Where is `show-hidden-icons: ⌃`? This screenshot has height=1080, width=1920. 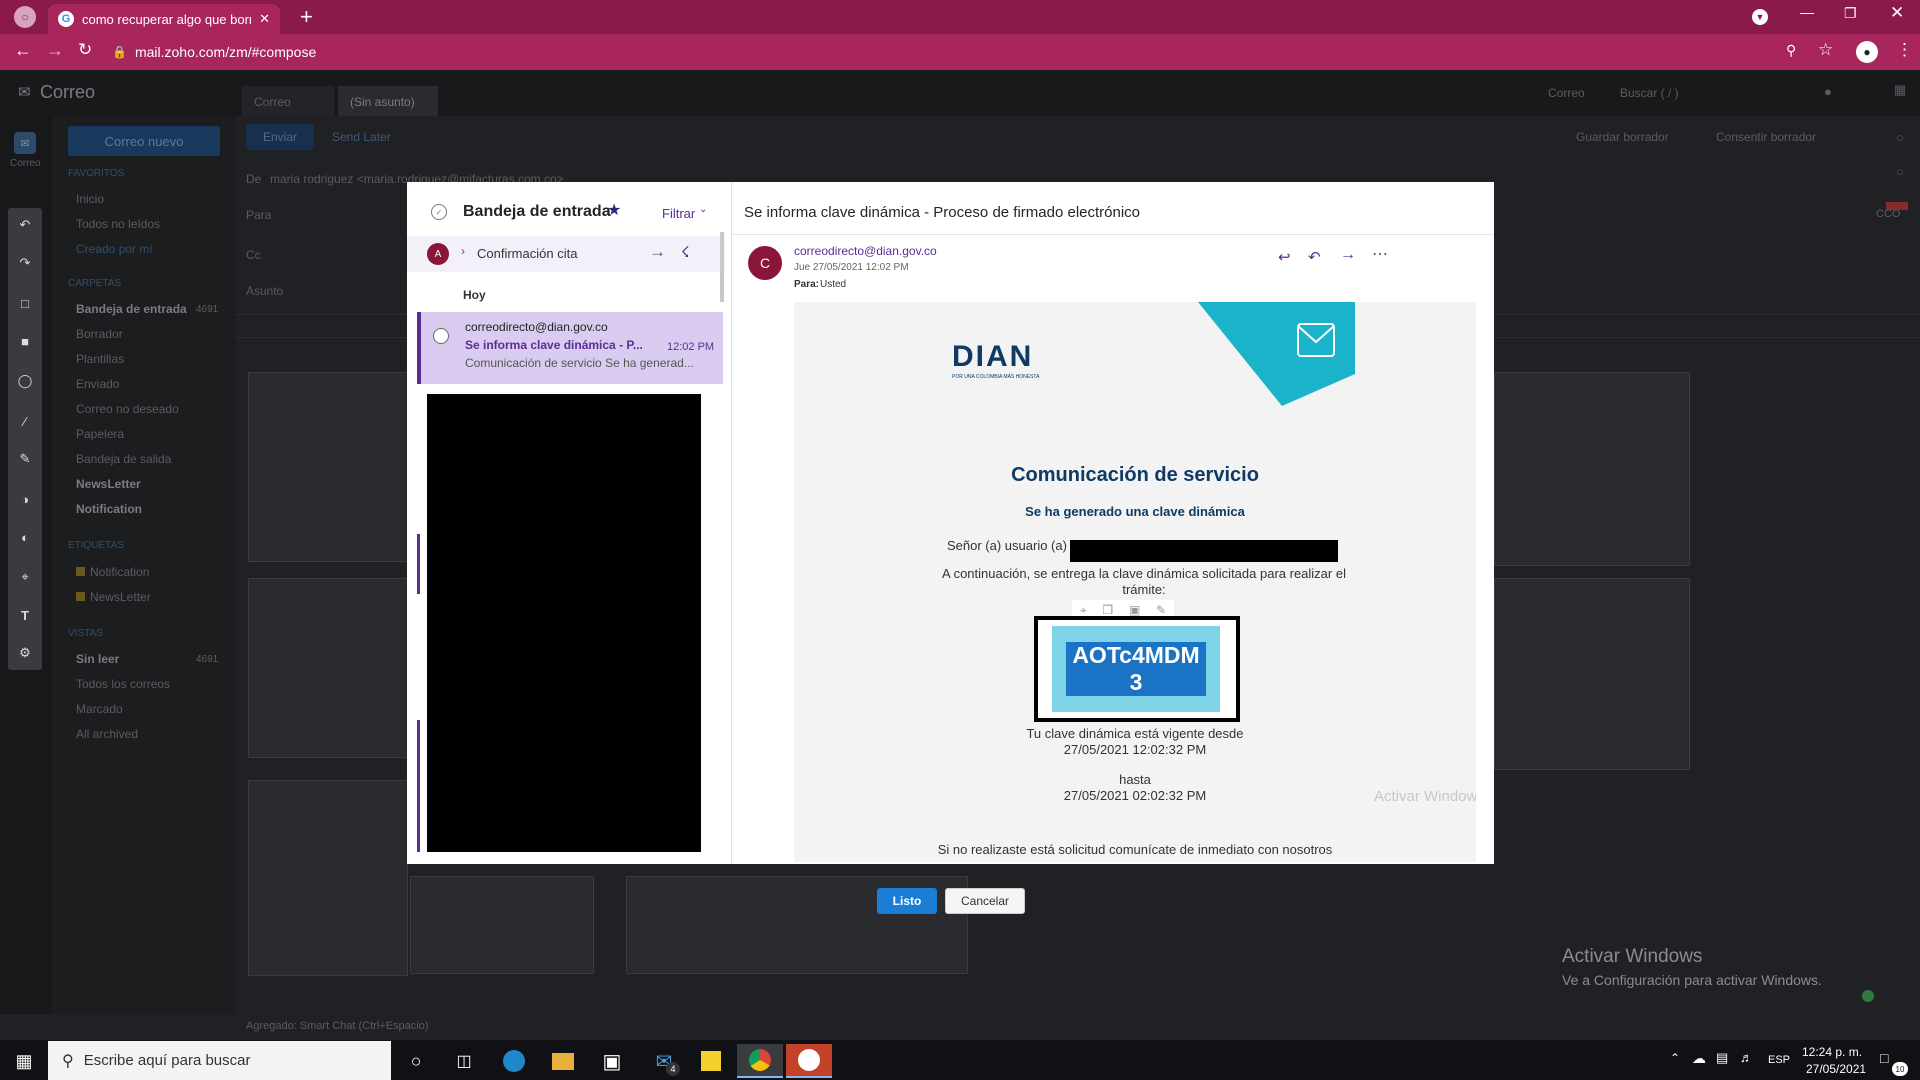
show-hidden-icons: ⌃ is located at coordinates (1675, 1058).